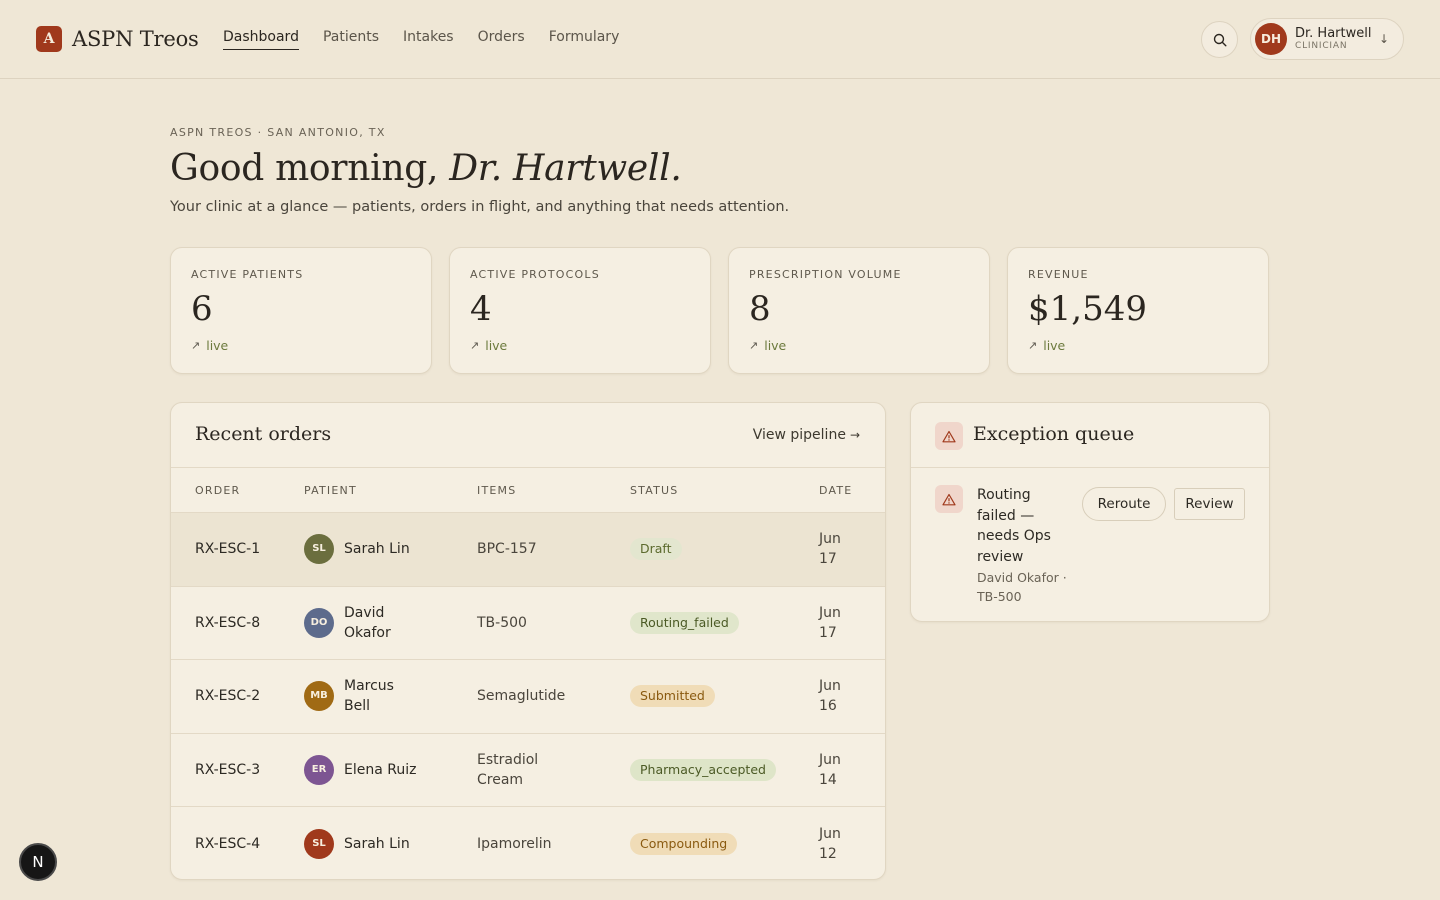 The image size is (1440, 900). I want to click on brand: A ASPN Treos, so click(117, 39).